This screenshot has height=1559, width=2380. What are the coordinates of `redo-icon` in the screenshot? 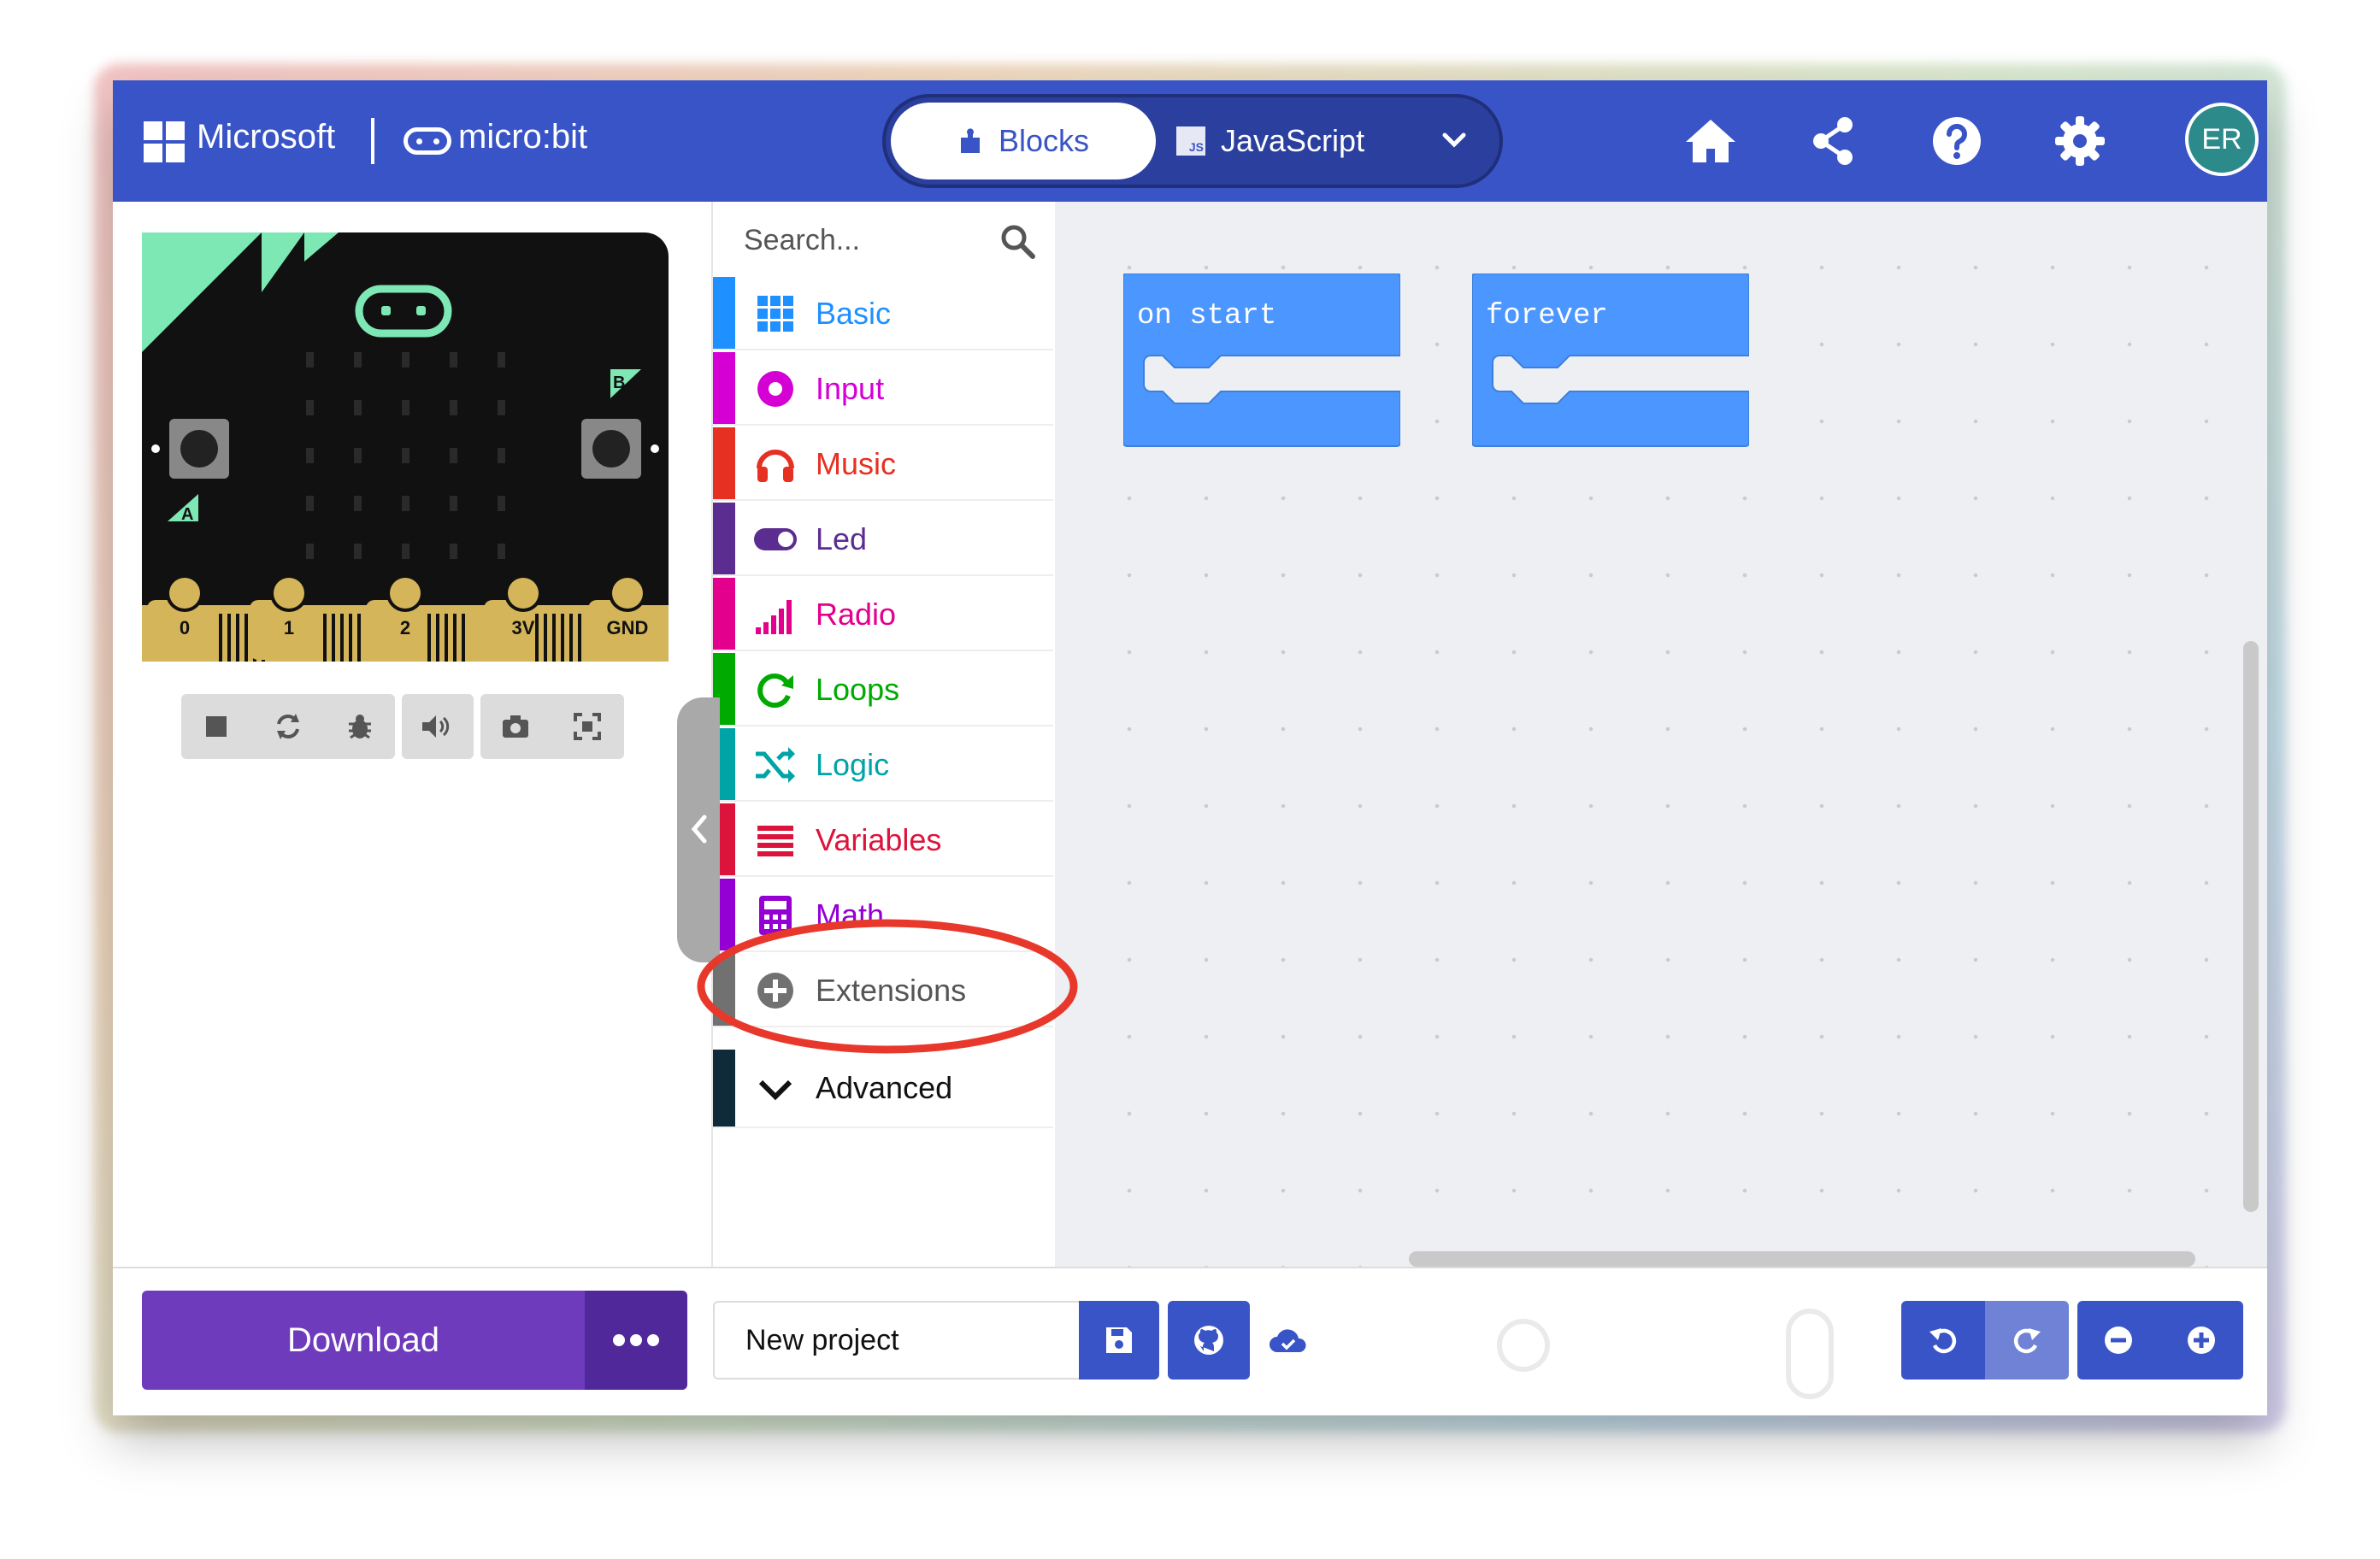 It's located at (2027, 1341).